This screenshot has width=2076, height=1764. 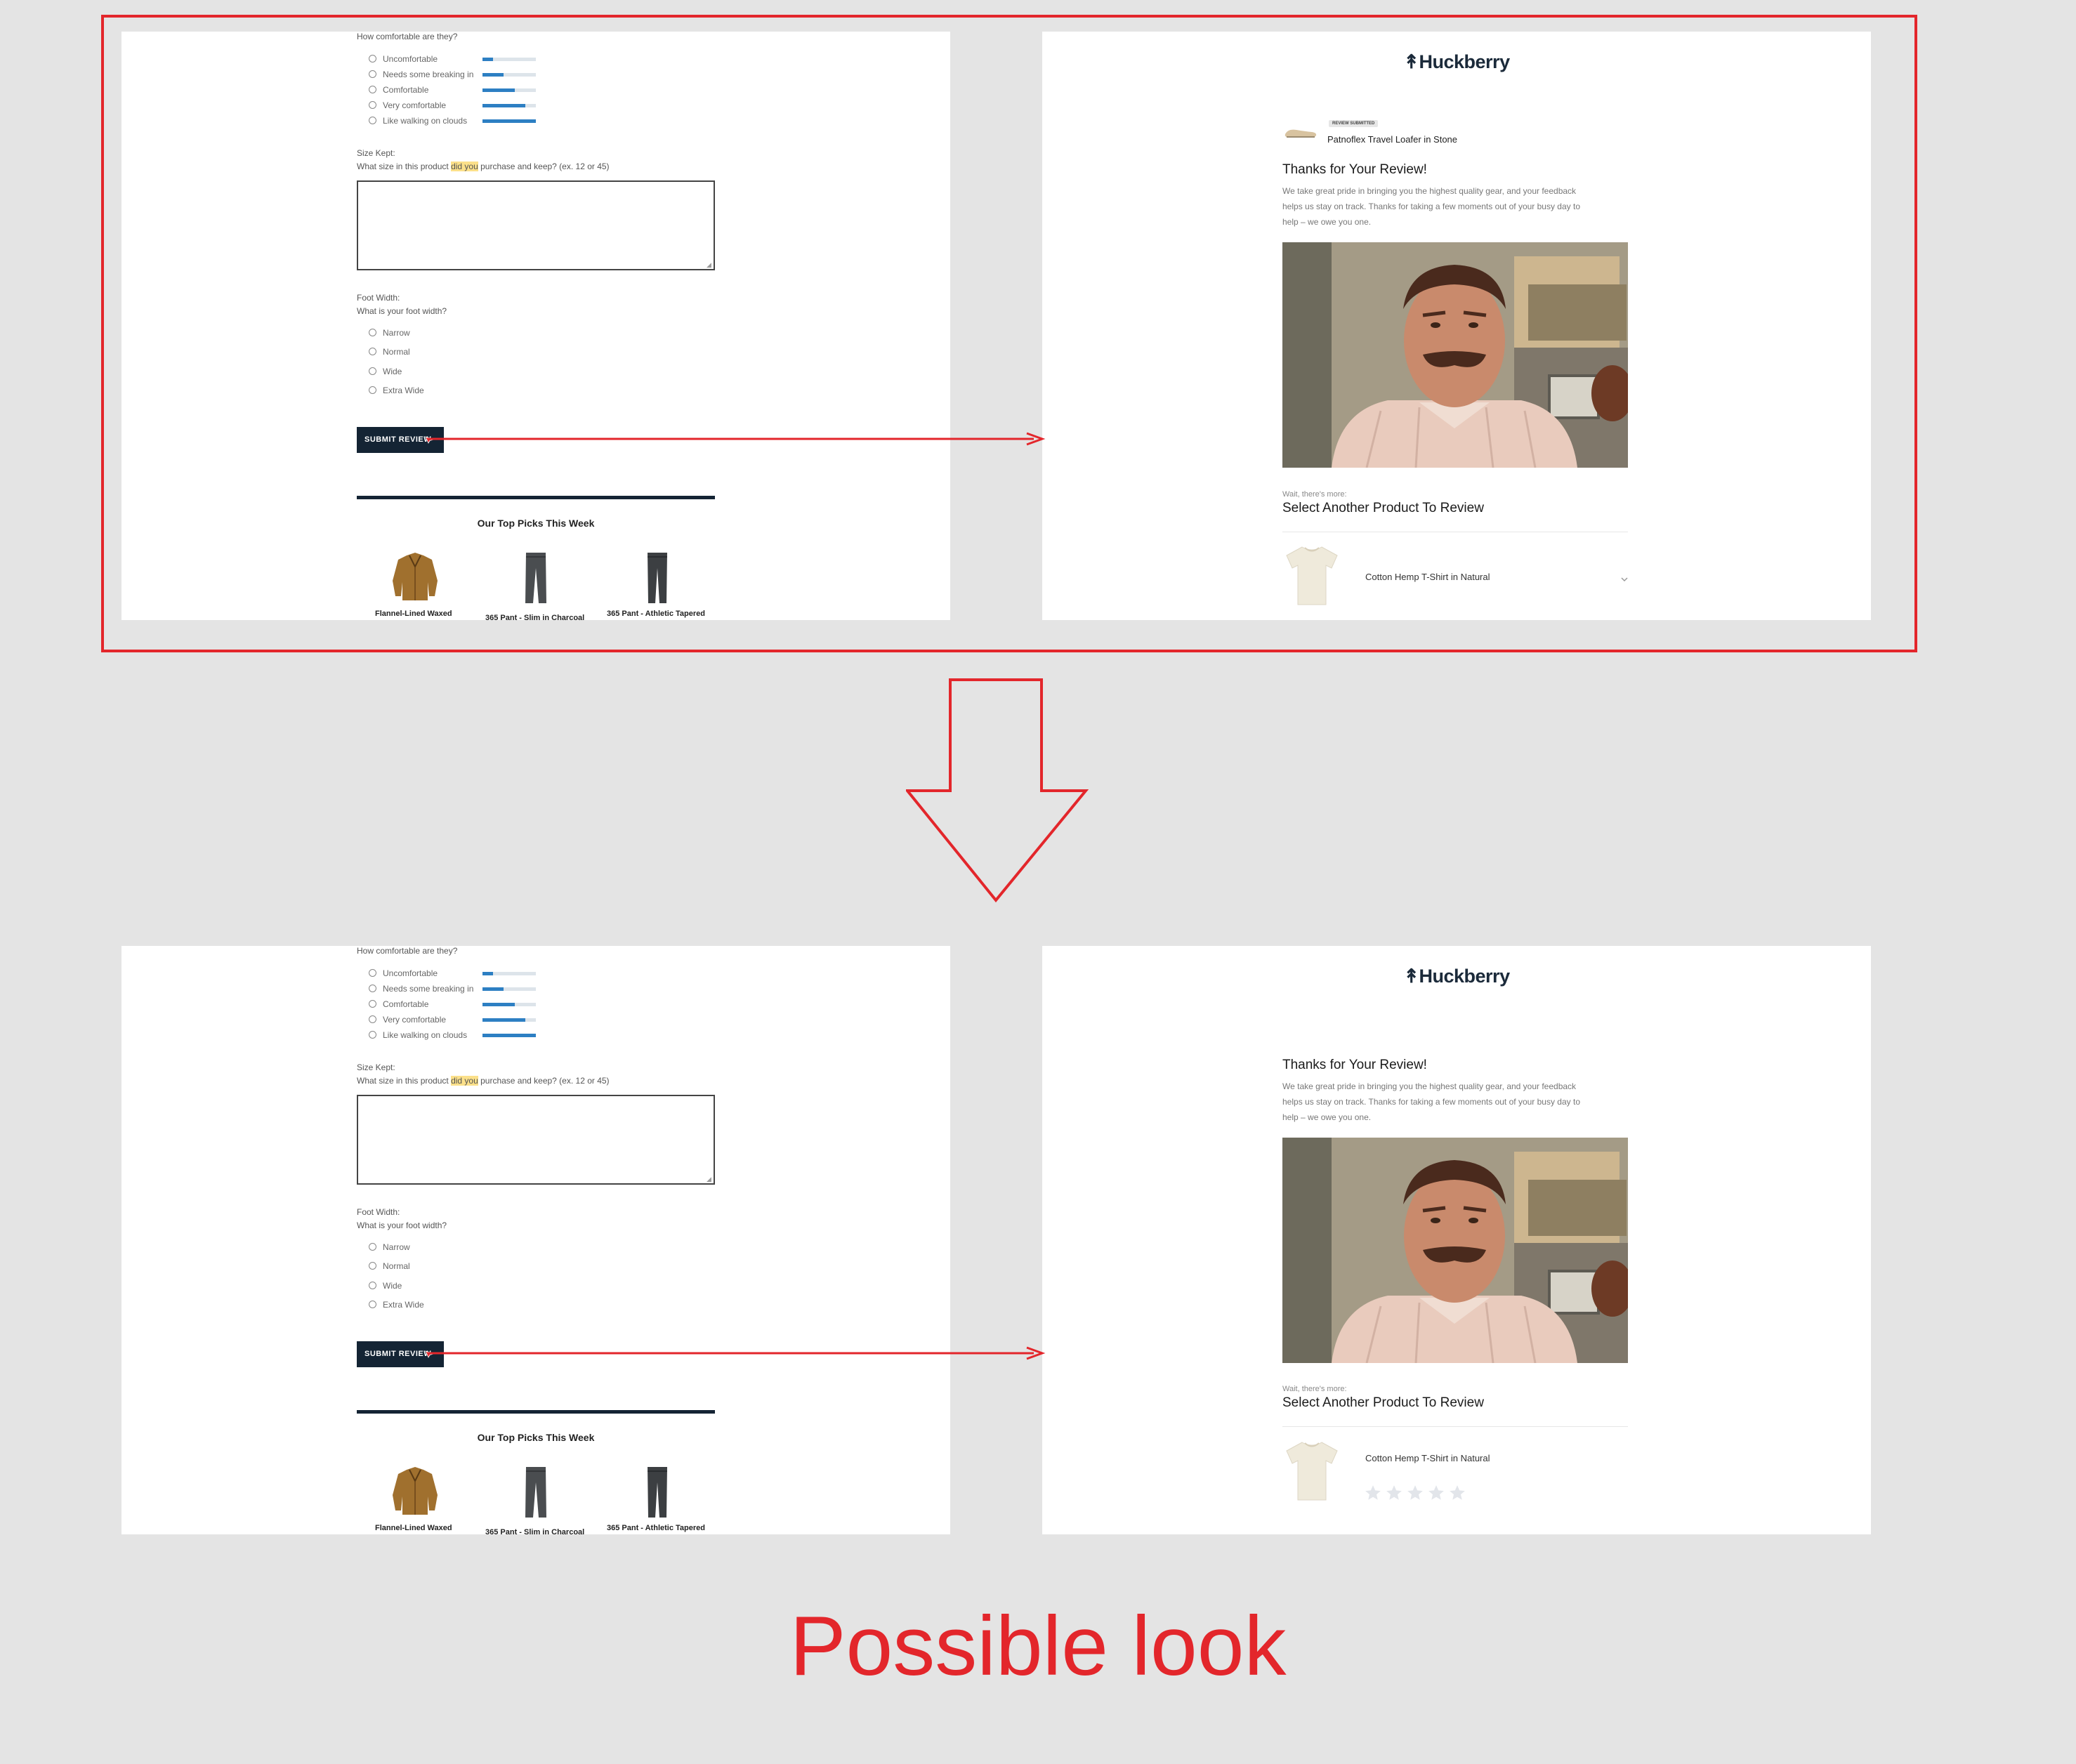 I want to click on chevron-down-icon, so click(x=1625, y=579).